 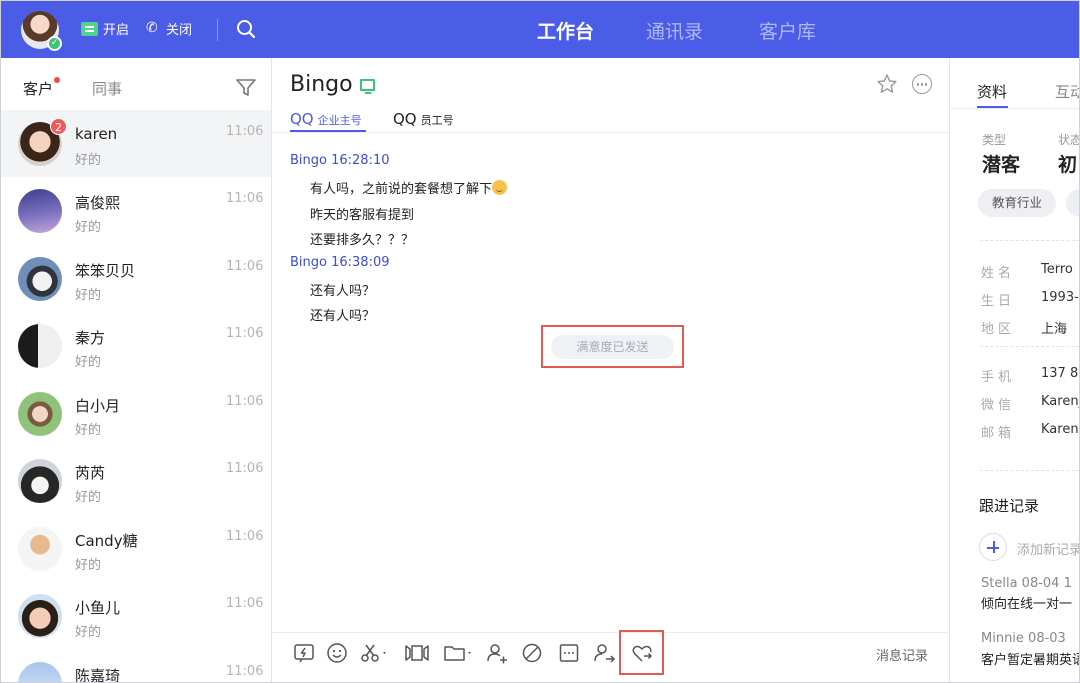 What do you see at coordinates (136, 413) in the screenshot?
I see `contact-item: 白小月 好的 11:06` at bounding box center [136, 413].